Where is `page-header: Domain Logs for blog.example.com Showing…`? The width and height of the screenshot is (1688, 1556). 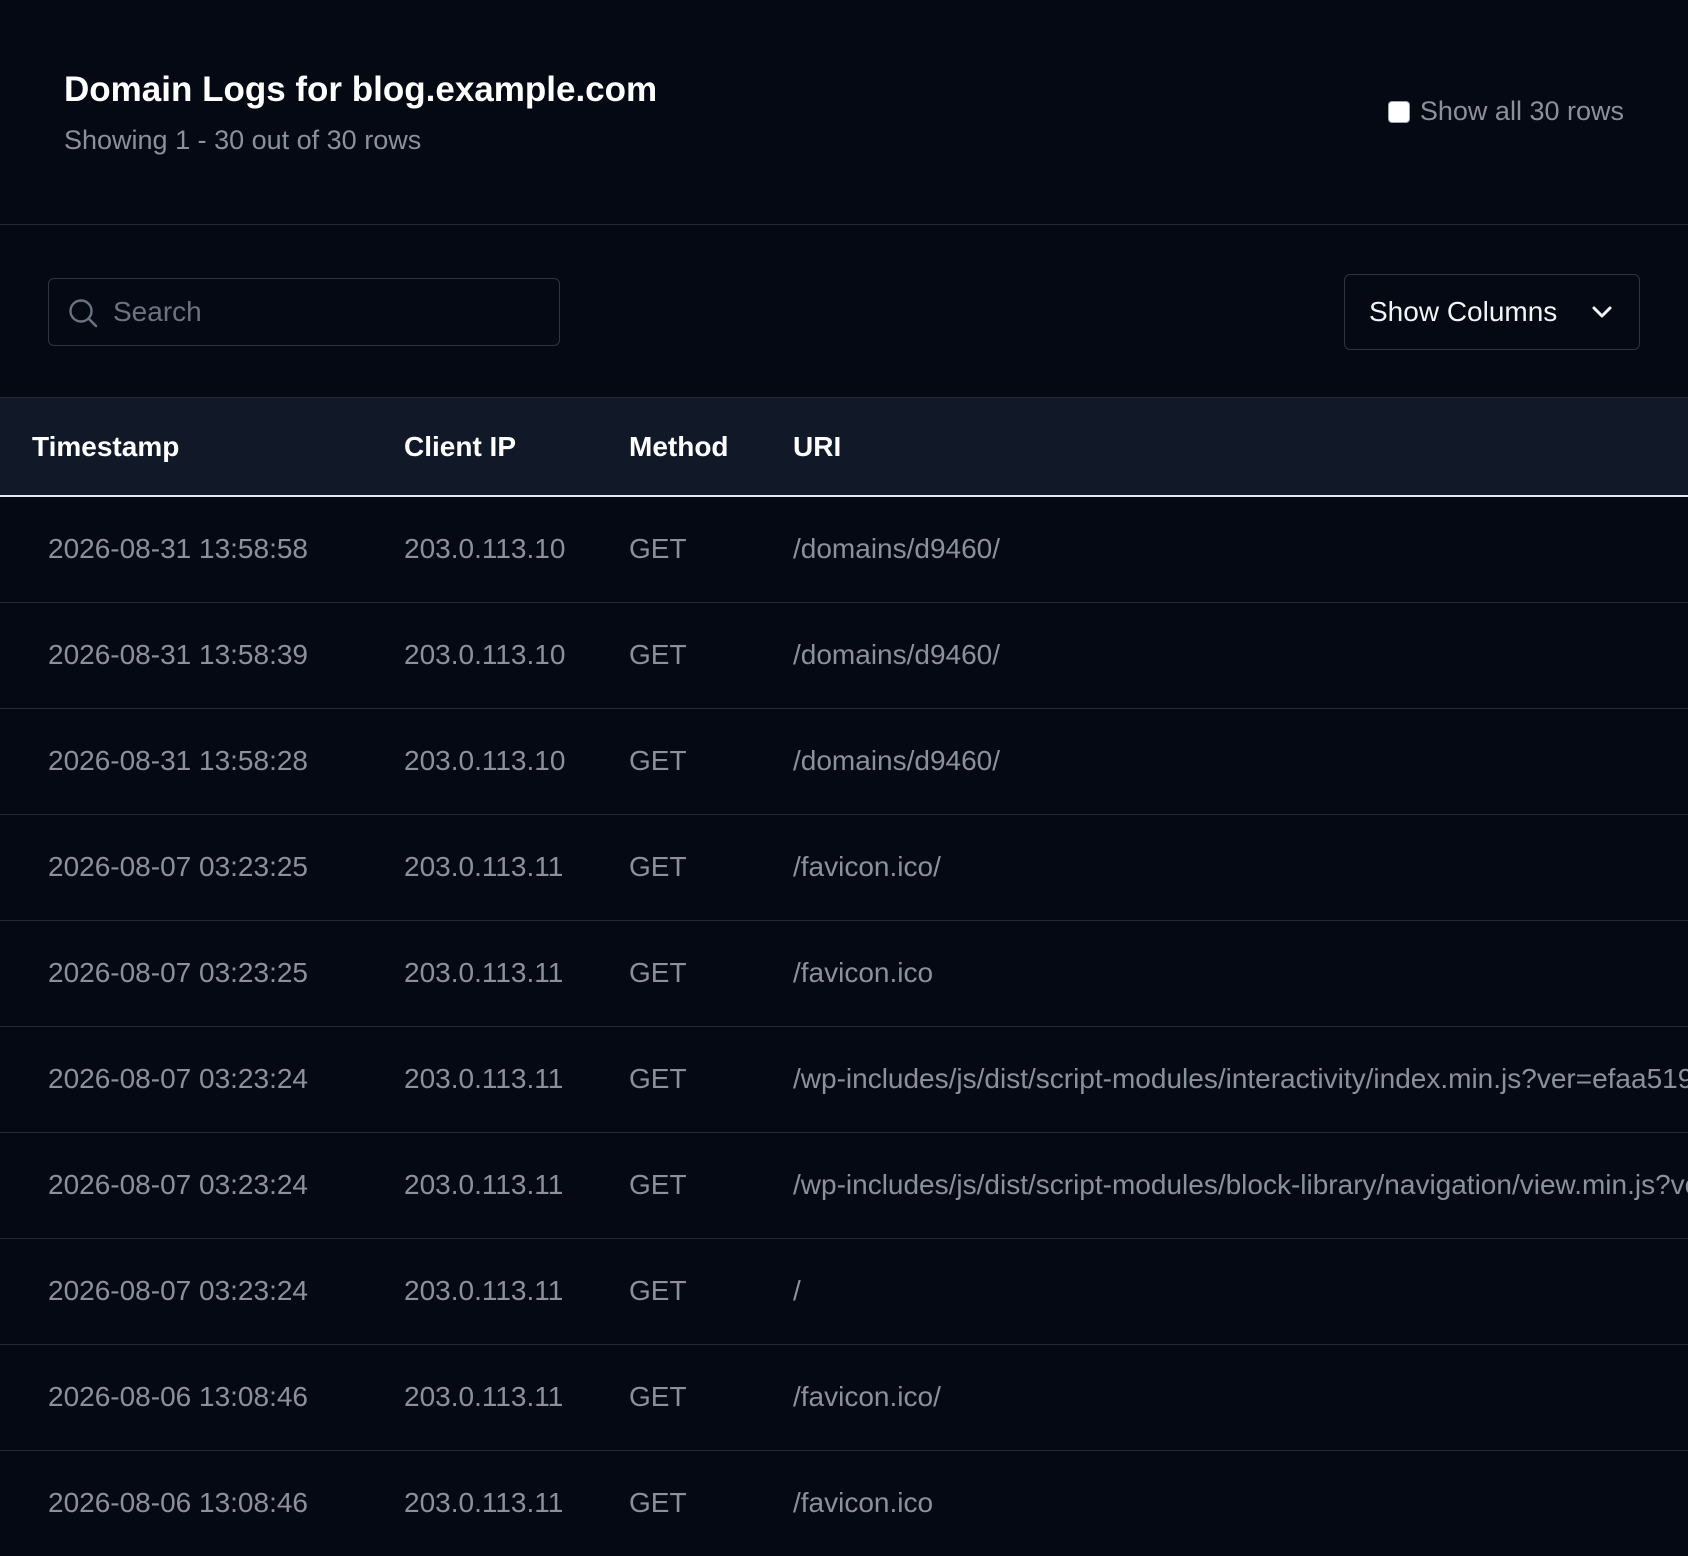 page-header: Domain Logs for blog.example.com Showing… is located at coordinates (844, 112).